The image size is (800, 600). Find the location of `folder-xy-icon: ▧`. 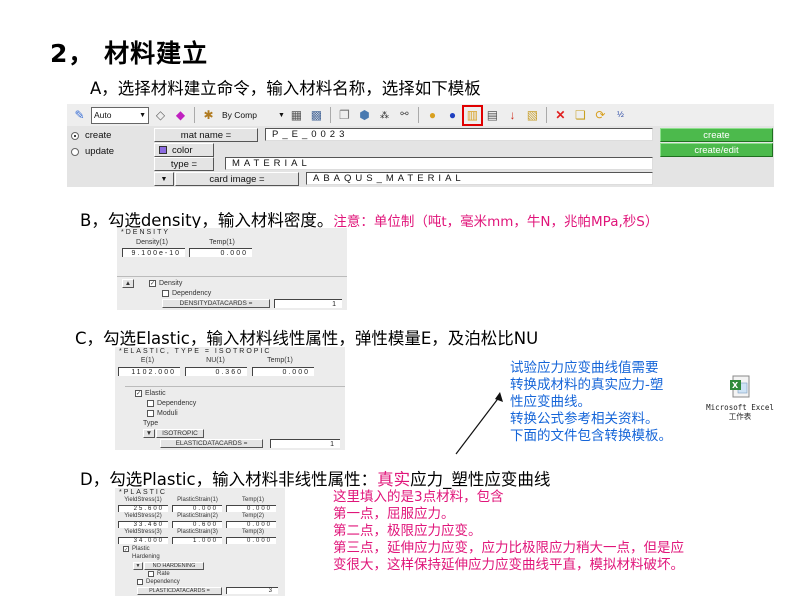

folder-xy-icon: ▧ is located at coordinates (532, 115).